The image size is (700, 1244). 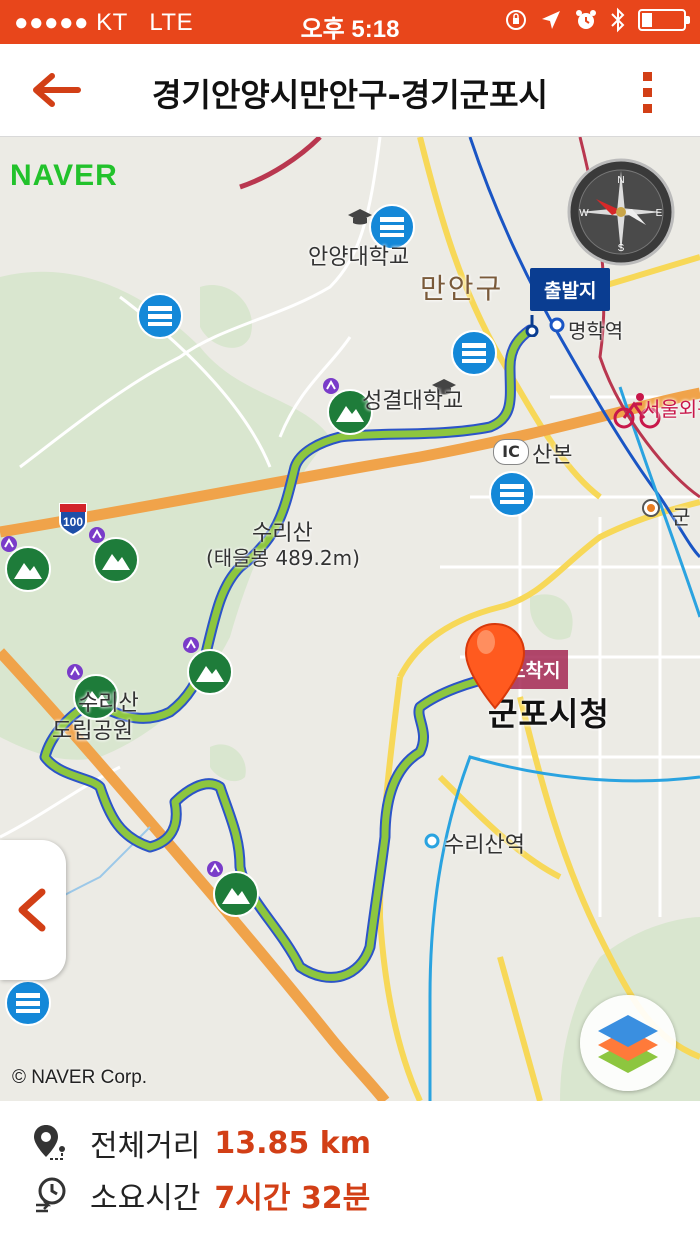 What do you see at coordinates (292, 1198) in the screenshot?
I see `time-value: 7시간 32분` at bounding box center [292, 1198].